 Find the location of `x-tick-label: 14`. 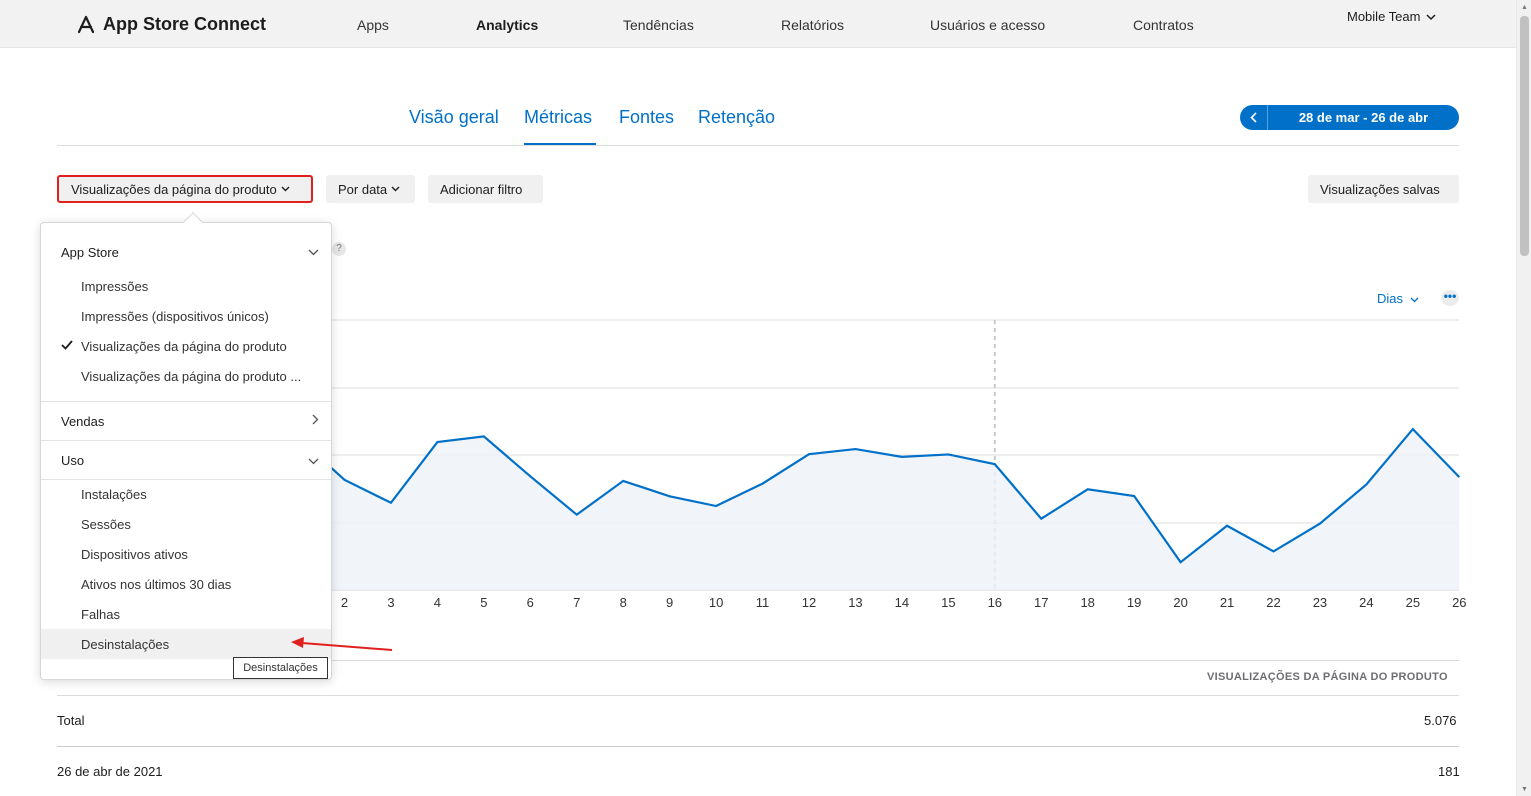

x-tick-label: 14 is located at coordinates (902, 602).